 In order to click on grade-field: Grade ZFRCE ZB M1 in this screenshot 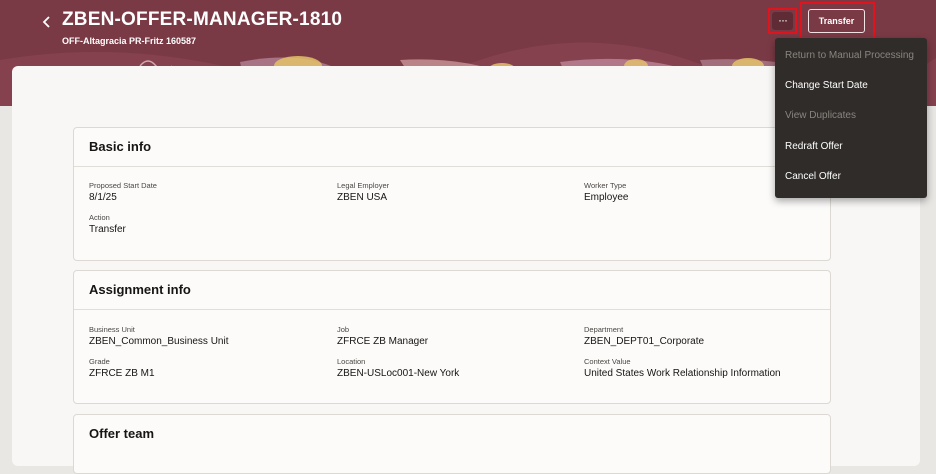, I will do `click(122, 368)`.